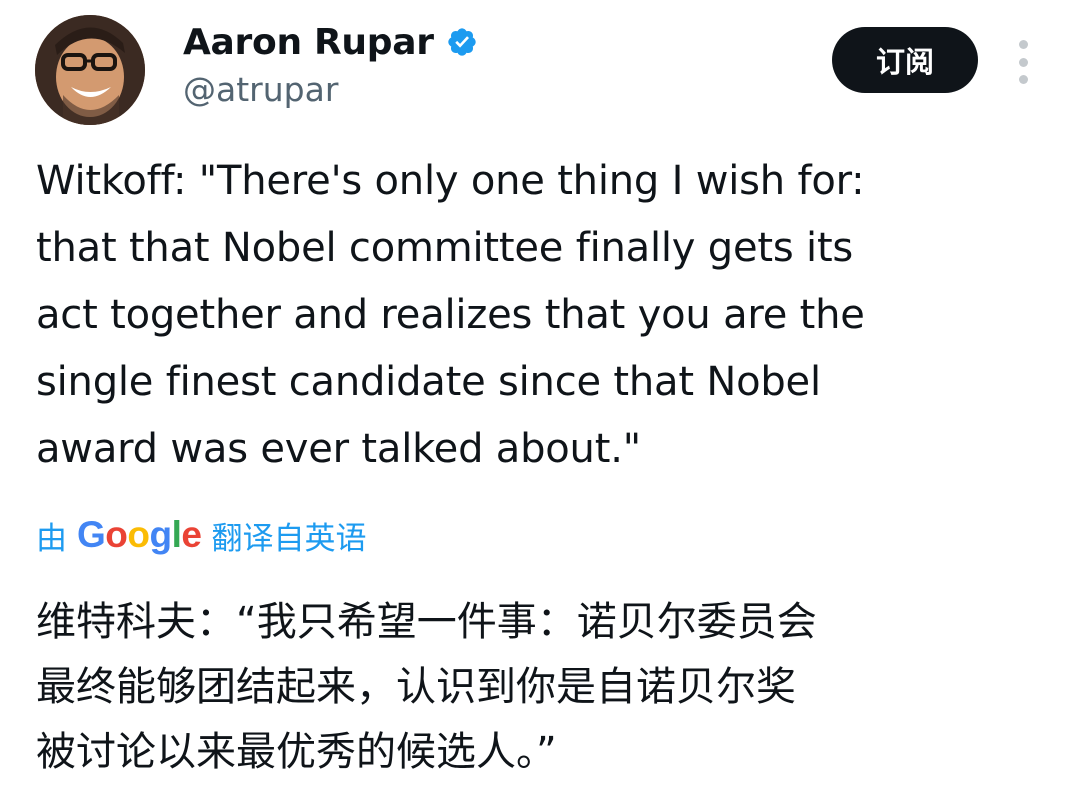  What do you see at coordinates (308, 42) in the screenshot?
I see `author-display-name: Aaron Rupar` at bounding box center [308, 42].